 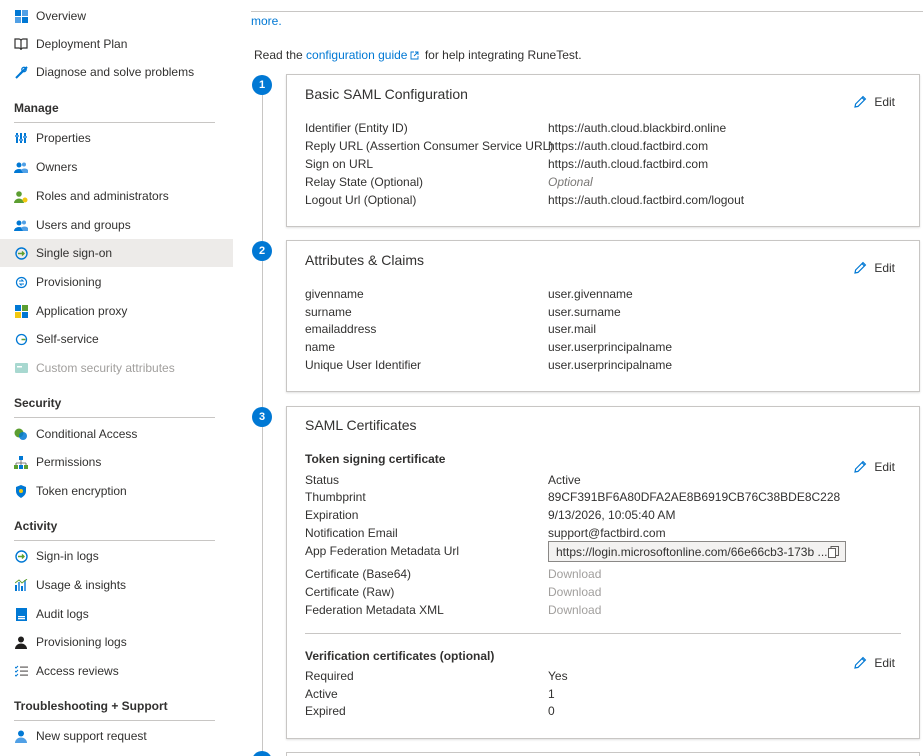 What do you see at coordinates (116, 138) in the screenshot?
I see `sidebar-item-properties: Properties` at bounding box center [116, 138].